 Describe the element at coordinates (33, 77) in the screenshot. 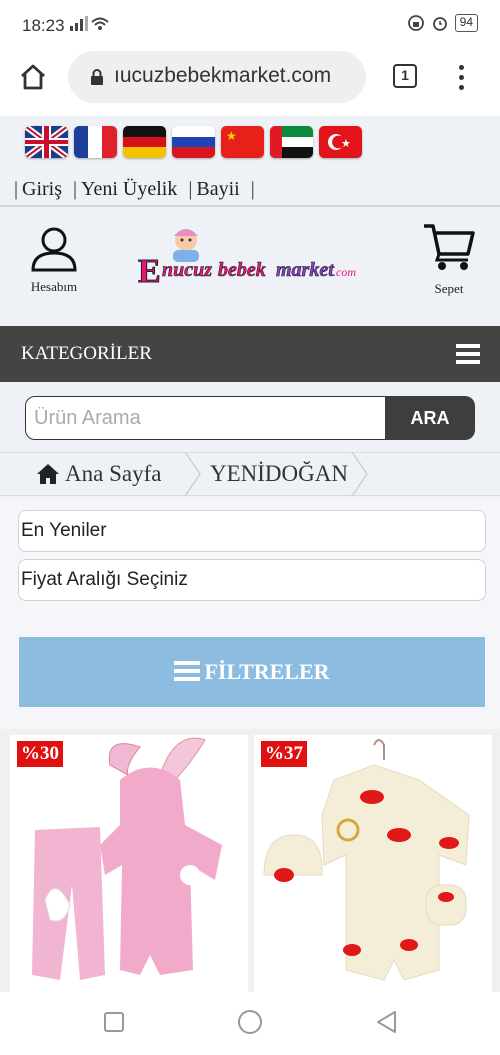

I see `home-icon` at that location.